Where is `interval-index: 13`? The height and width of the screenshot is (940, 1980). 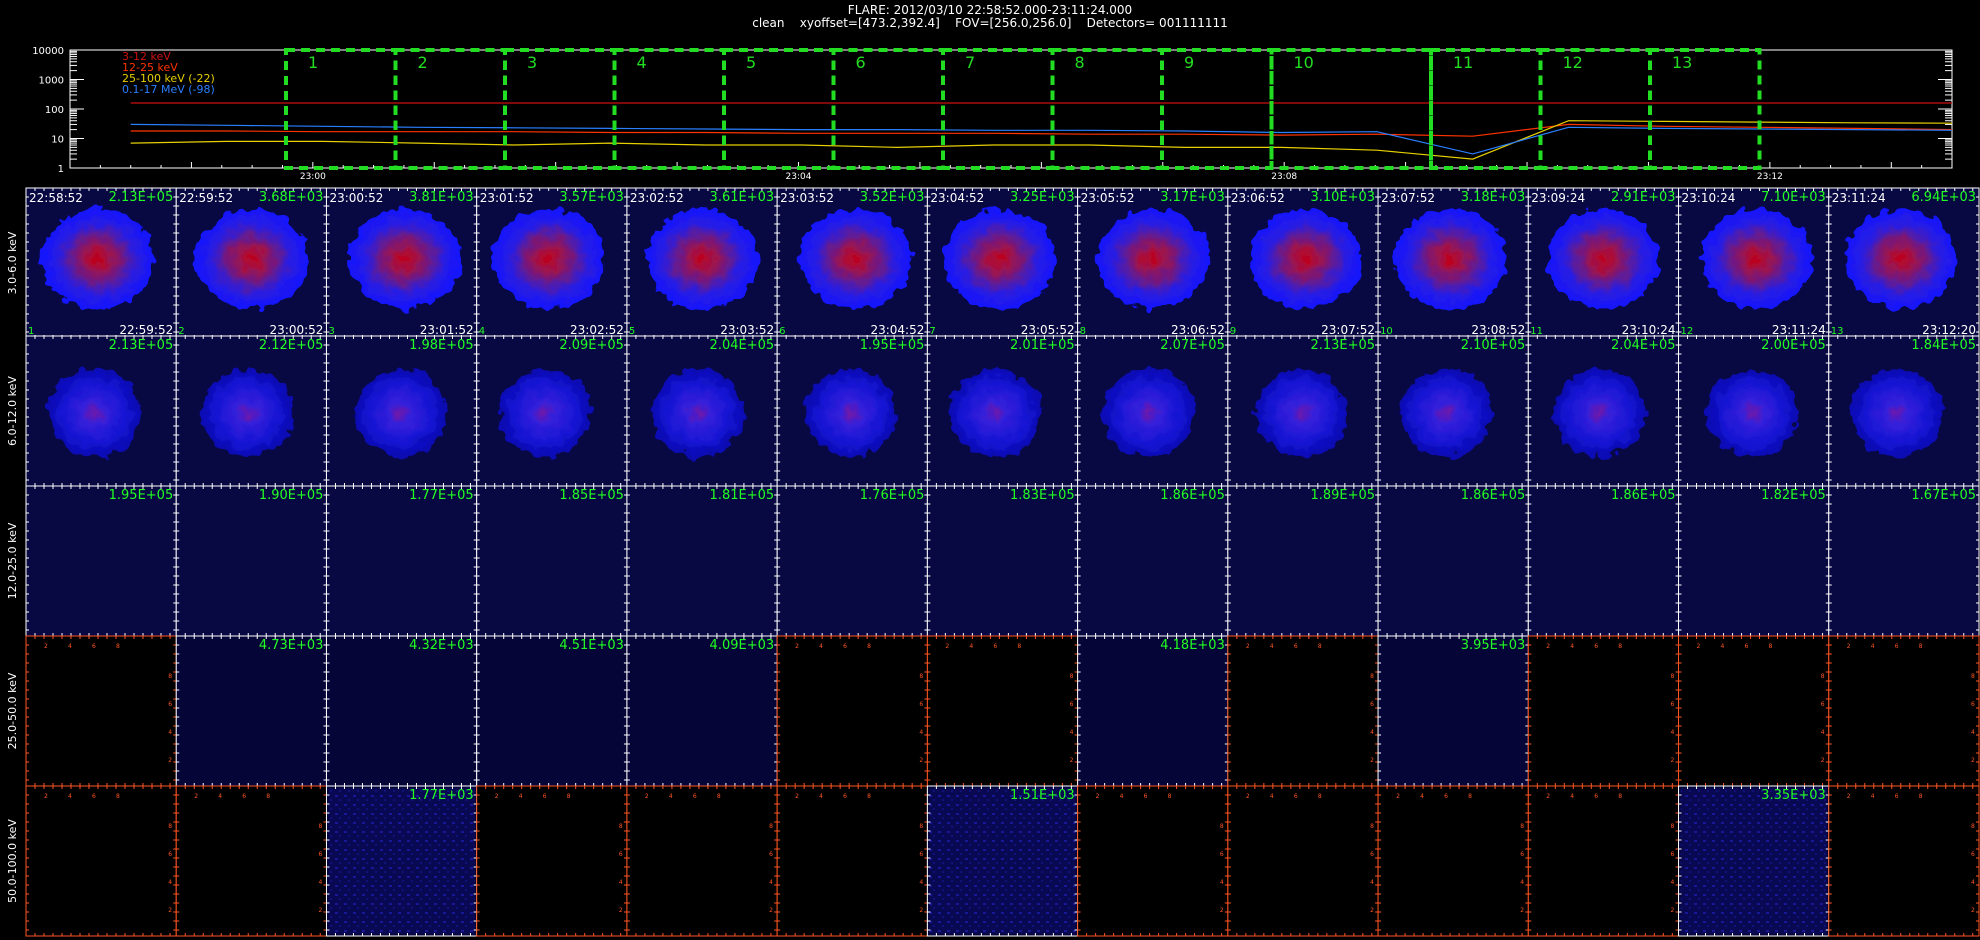
interval-index: 13 is located at coordinates (1837, 331).